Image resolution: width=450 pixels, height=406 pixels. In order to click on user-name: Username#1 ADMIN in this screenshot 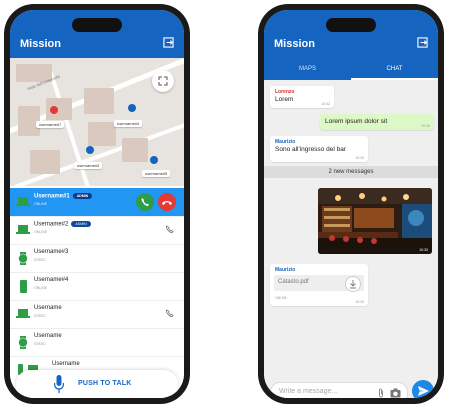, I will do `click(63, 196)`.